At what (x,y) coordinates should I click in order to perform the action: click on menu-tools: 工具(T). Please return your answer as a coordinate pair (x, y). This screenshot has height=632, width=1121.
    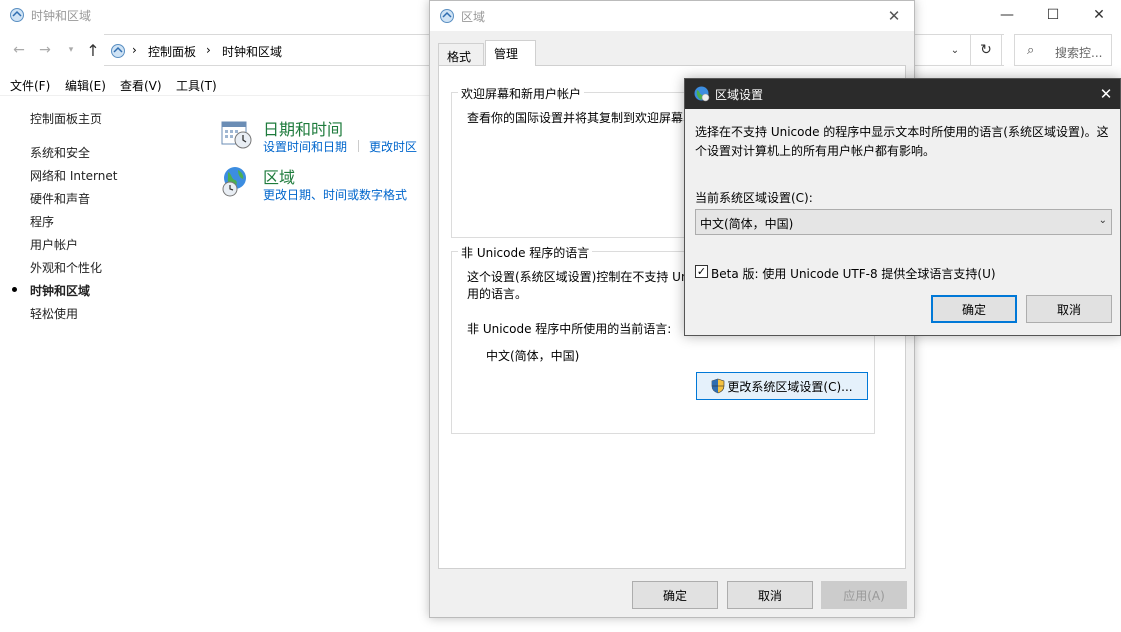
    Looking at the image, I should click on (196, 85).